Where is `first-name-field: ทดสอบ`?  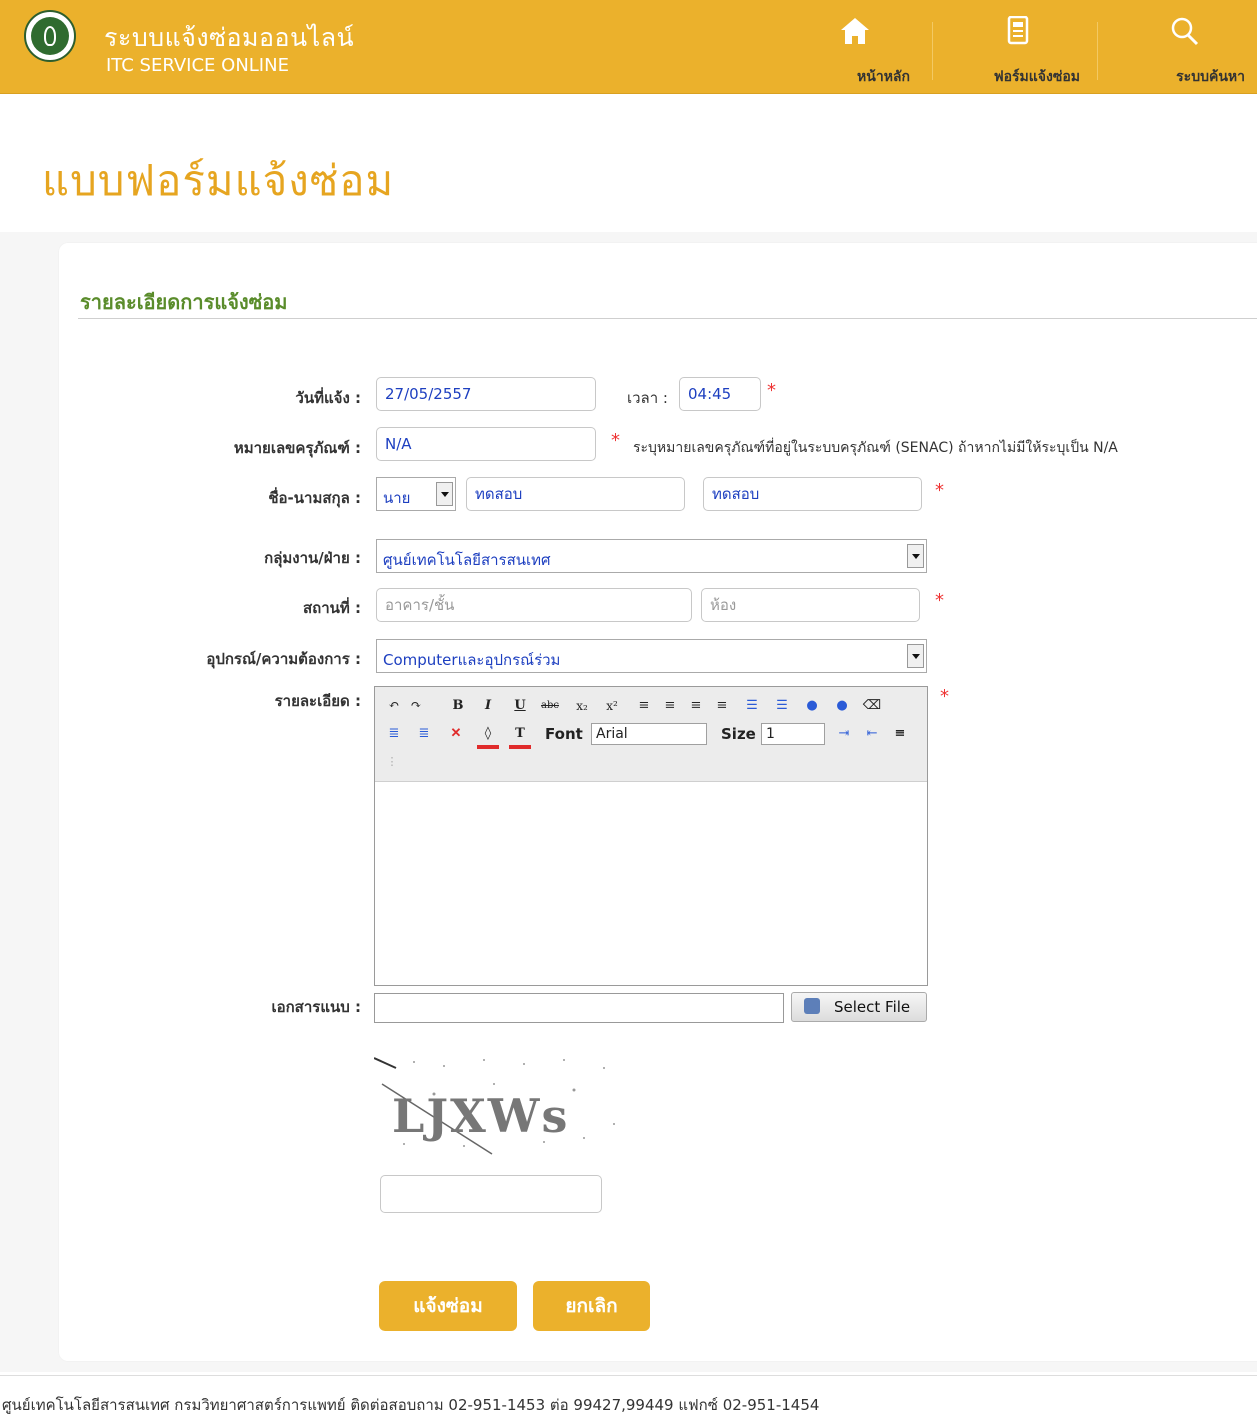
first-name-field: ทดสอบ is located at coordinates (575, 494).